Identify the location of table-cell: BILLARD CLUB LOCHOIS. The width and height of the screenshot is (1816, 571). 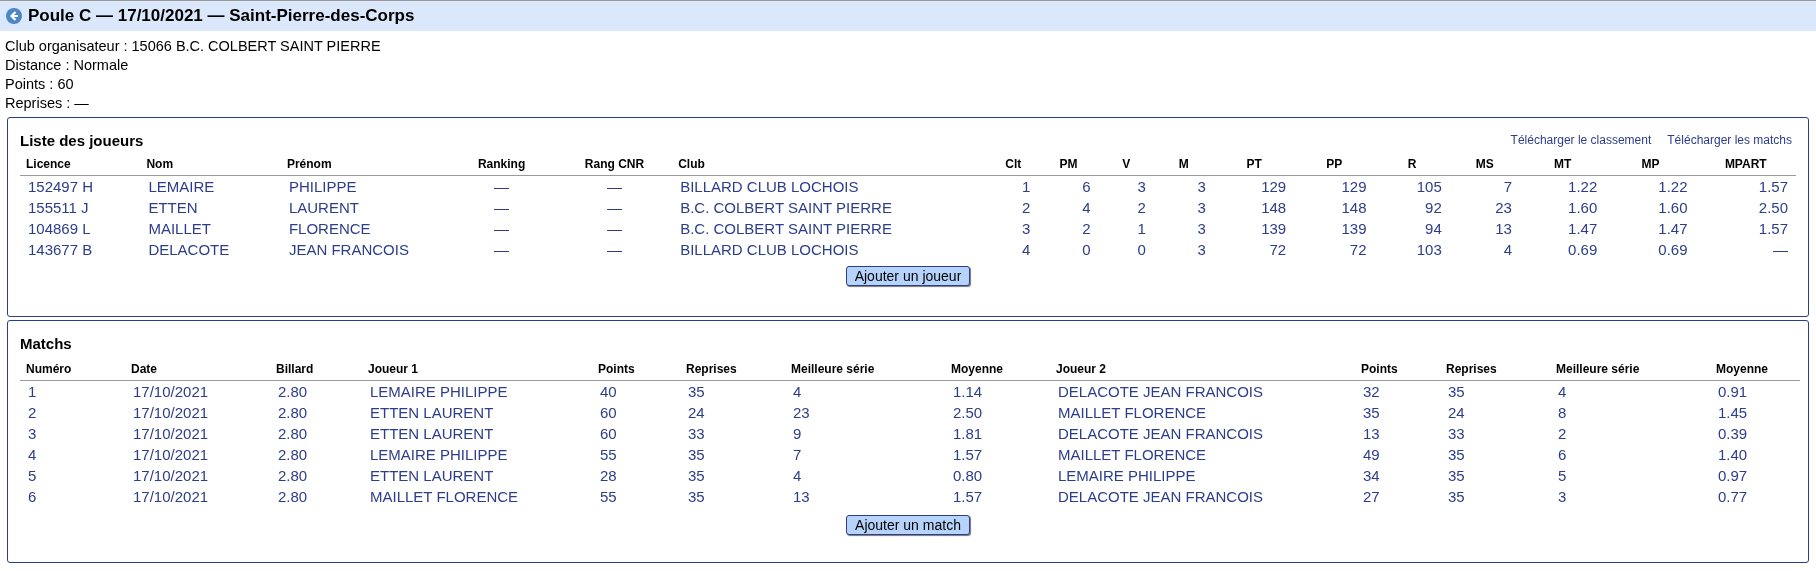
(830, 186).